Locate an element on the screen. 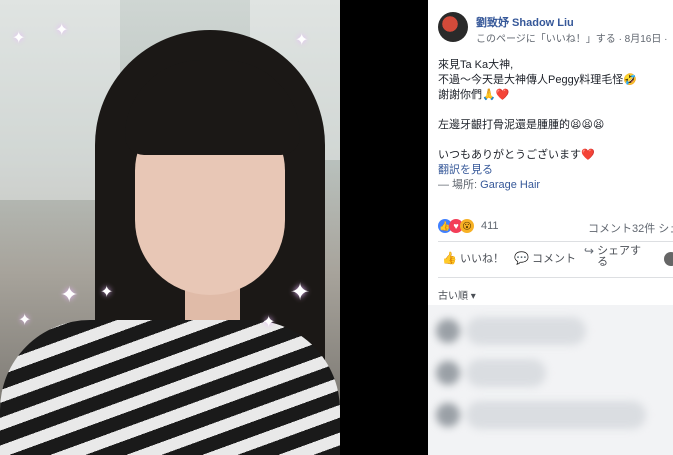 This screenshot has width=673, height=455. comment-sort-dropdown: 古い順 ▾ is located at coordinates (457, 294).